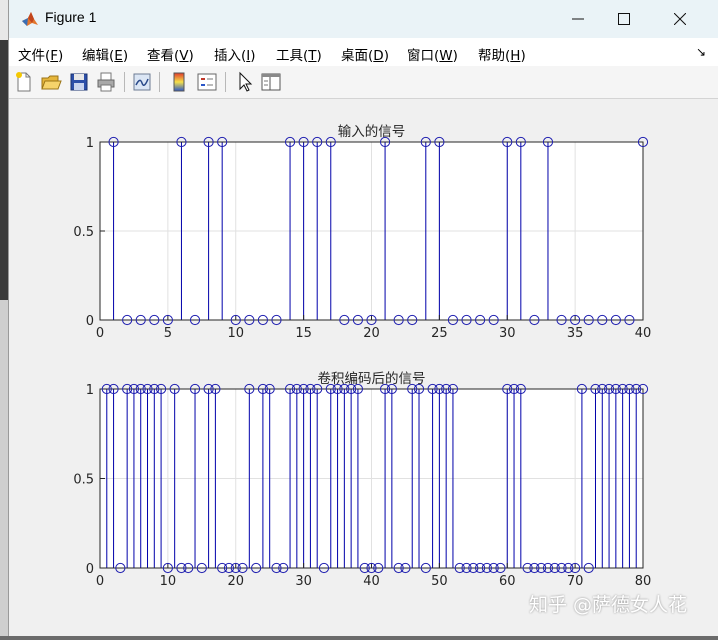 The image size is (718, 640). I want to click on axes-2-xtick-label: 80, so click(643, 581).